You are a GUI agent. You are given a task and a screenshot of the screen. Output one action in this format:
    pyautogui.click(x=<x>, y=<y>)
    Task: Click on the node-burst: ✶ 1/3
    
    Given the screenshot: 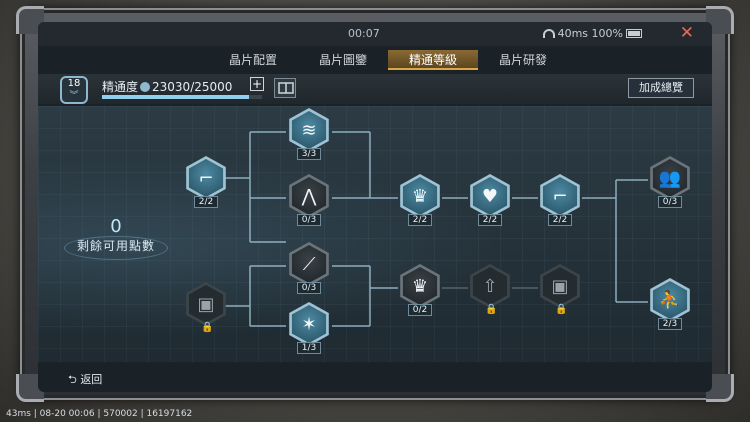 What is the action you would take?
    pyautogui.click(x=309, y=328)
    